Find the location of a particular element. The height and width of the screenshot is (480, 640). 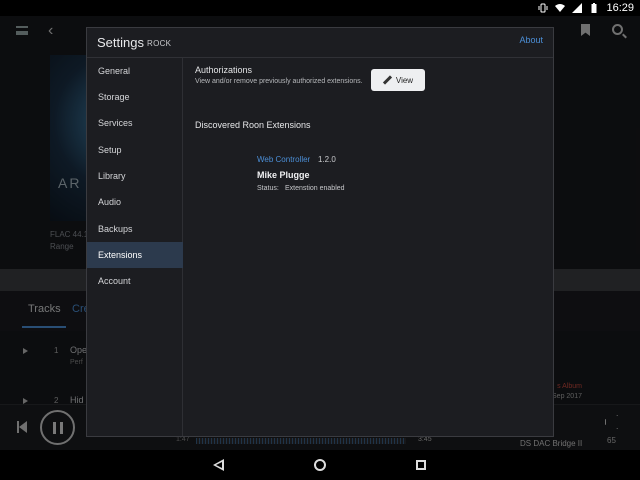

sidebar-item-audio: Audio is located at coordinates (135, 202).